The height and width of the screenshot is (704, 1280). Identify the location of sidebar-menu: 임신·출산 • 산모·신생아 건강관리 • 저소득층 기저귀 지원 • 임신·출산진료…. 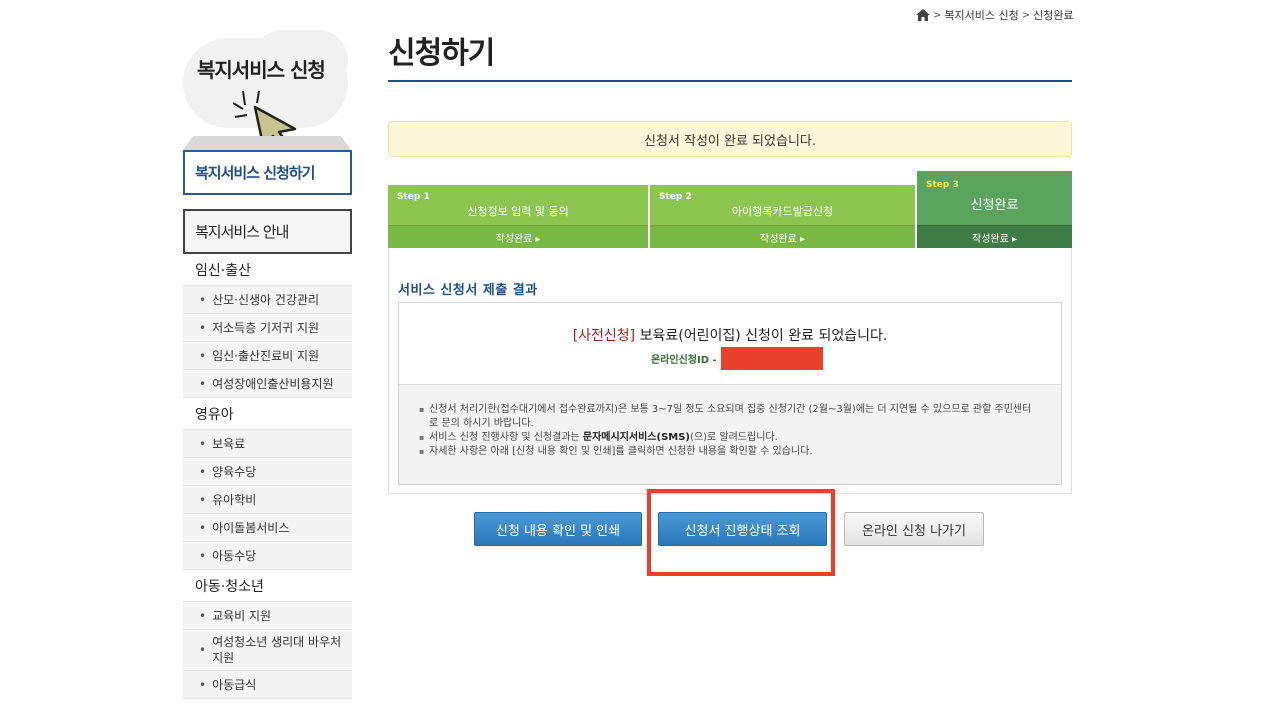
(267, 476).